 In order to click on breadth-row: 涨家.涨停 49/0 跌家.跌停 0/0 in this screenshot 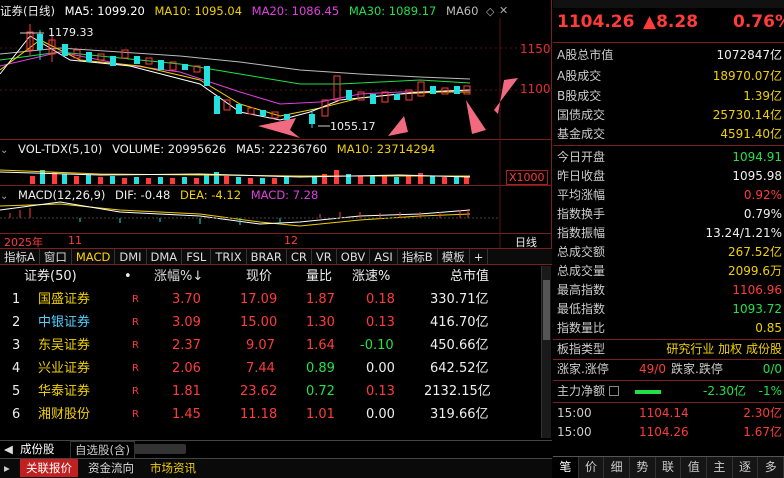, I will do `click(668, 369)`.